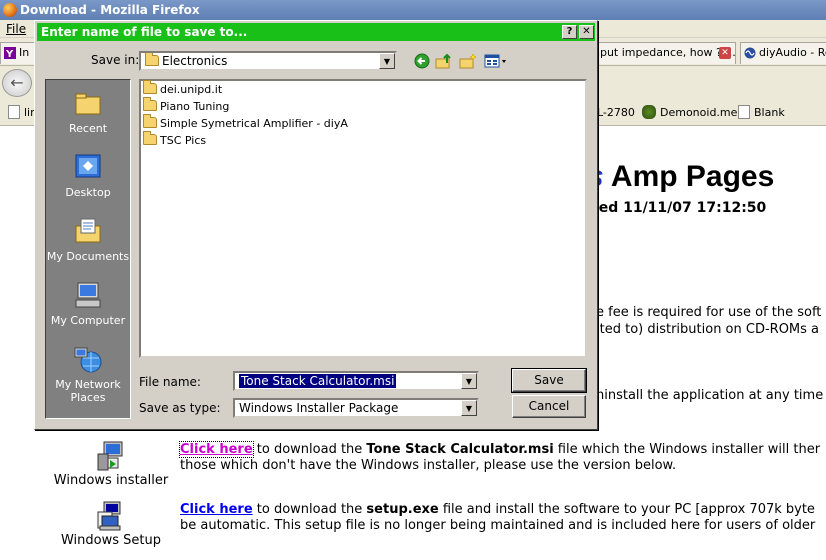 This screenshot has height=560, width=826. Describe the element at coordinates (183, 140) in the screenshot. I see `file-name: TSC Pics` at that location.